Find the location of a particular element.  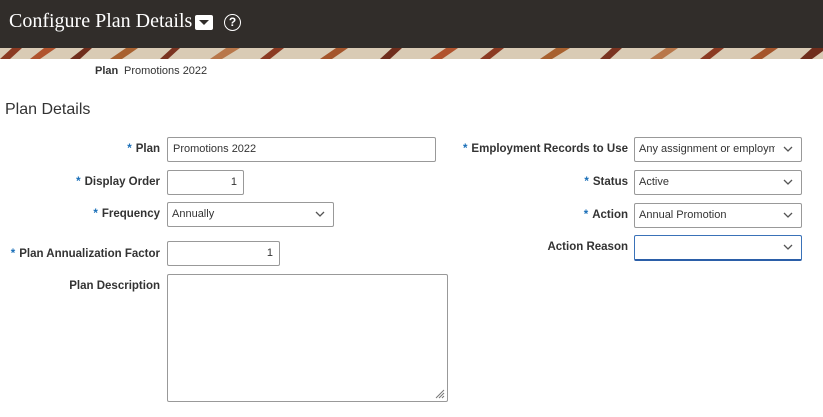

plan-input: Promotions 2022 is located at coordinates (301, 149).